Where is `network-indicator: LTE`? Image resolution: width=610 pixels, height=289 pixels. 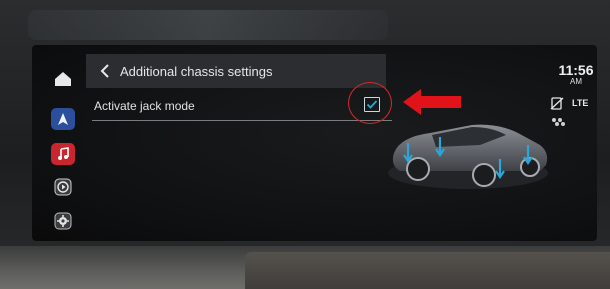
network-indicator: LTE is located at coordinates (580, 103).